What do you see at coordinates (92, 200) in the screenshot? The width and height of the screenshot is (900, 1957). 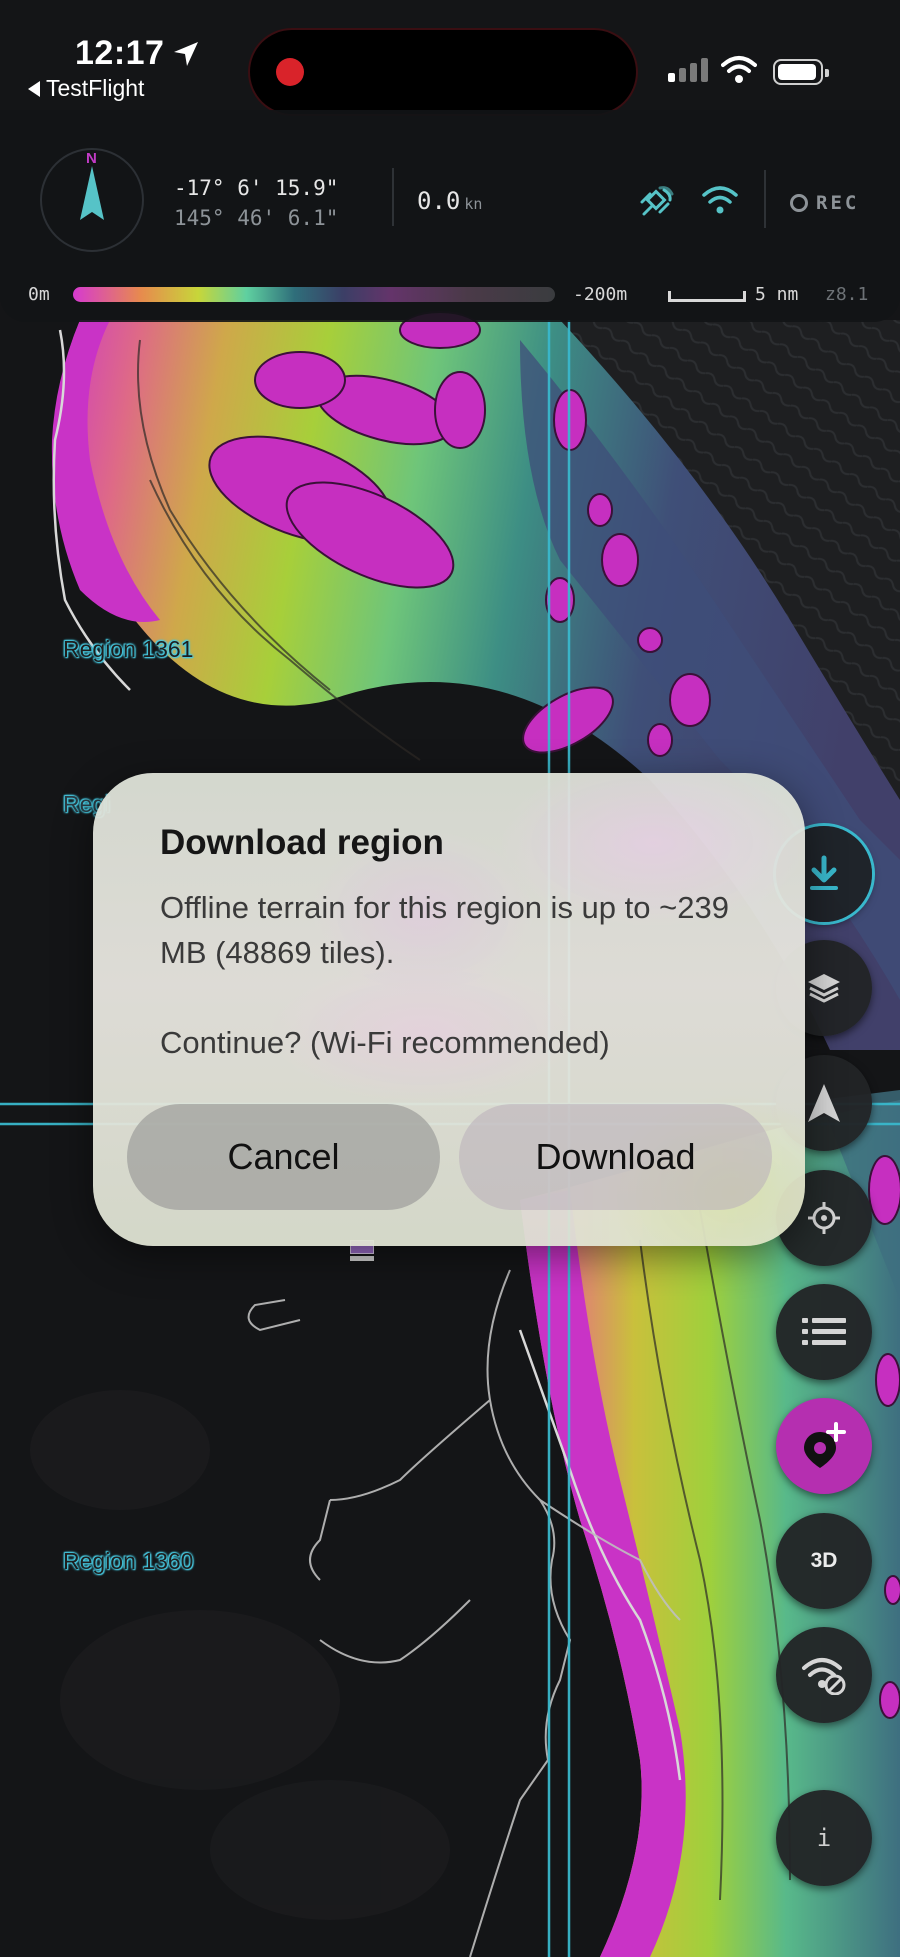 I see `compass-icon: N` at bounding box center [92, 200].